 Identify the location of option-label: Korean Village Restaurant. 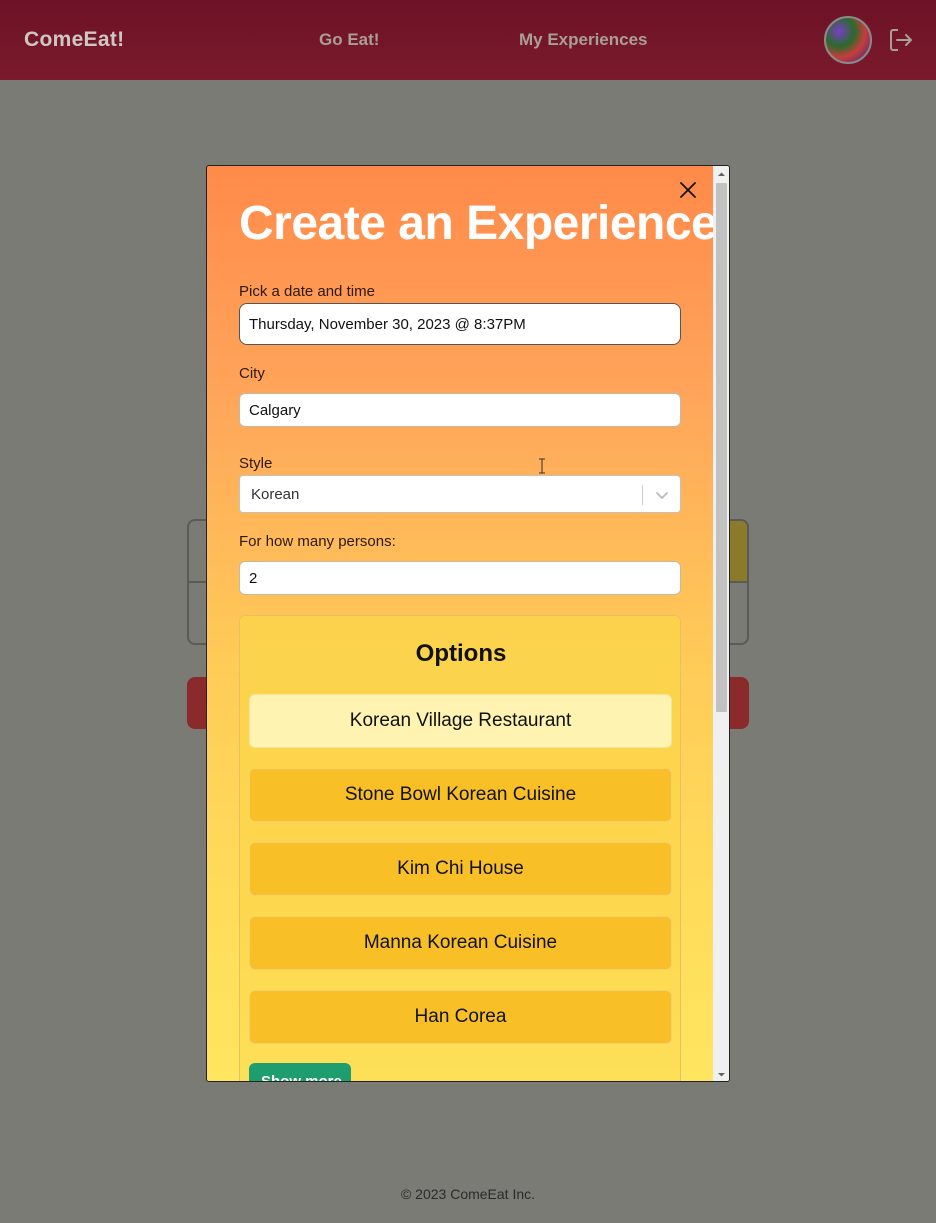
(460, 720).